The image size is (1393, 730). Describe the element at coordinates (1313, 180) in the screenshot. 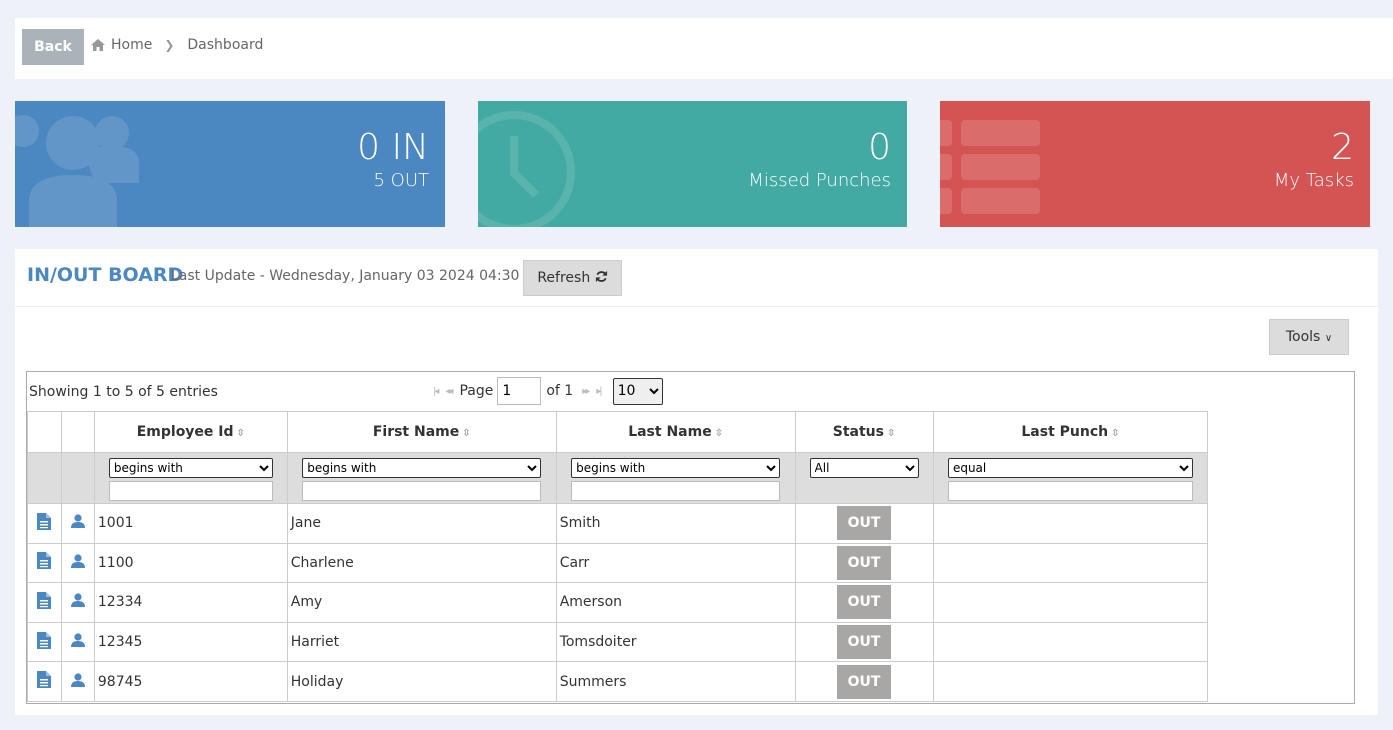

I see `tasks-label: My Tasks` at that location.